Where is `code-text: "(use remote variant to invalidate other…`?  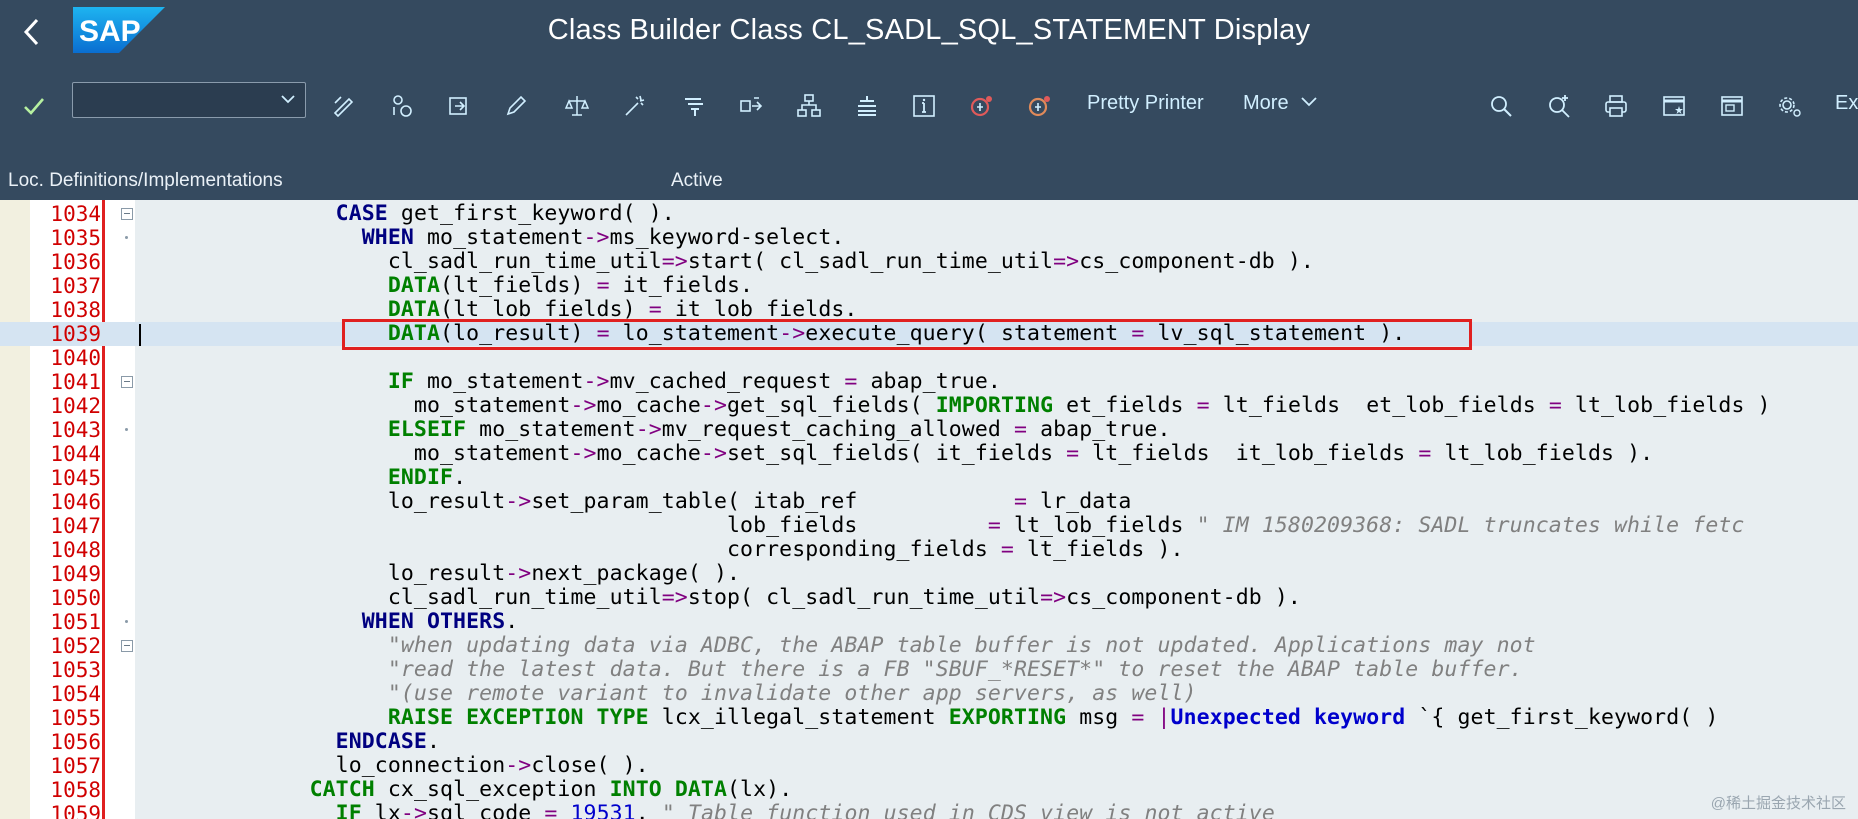 code-text: "(use remote variant to invalidate other… is located at coordinates (792, 693).